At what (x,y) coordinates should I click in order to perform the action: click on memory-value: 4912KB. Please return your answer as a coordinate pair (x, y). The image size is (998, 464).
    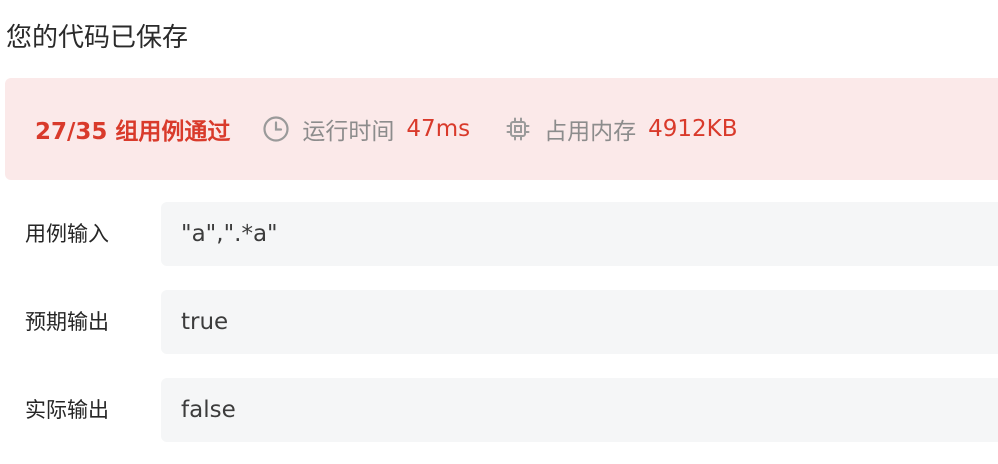
    Looking at the image, I should click on (693, 129).